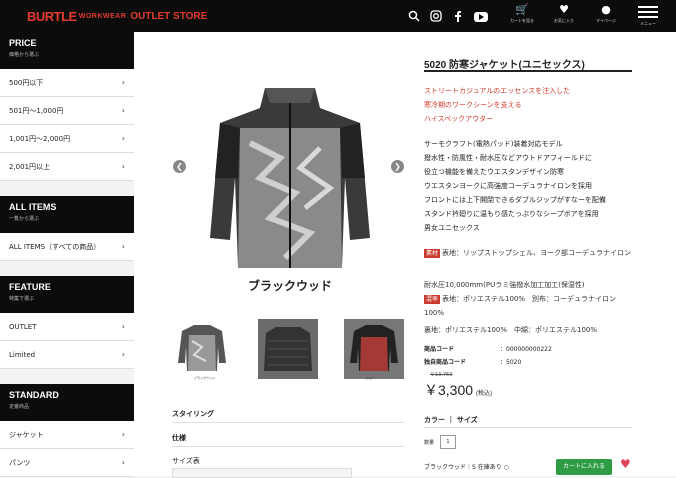 The image size is (676, 478). Describe the element at coordinates (522, 20) in the screenshot. I see `cart-label: カートを見る` at that location.